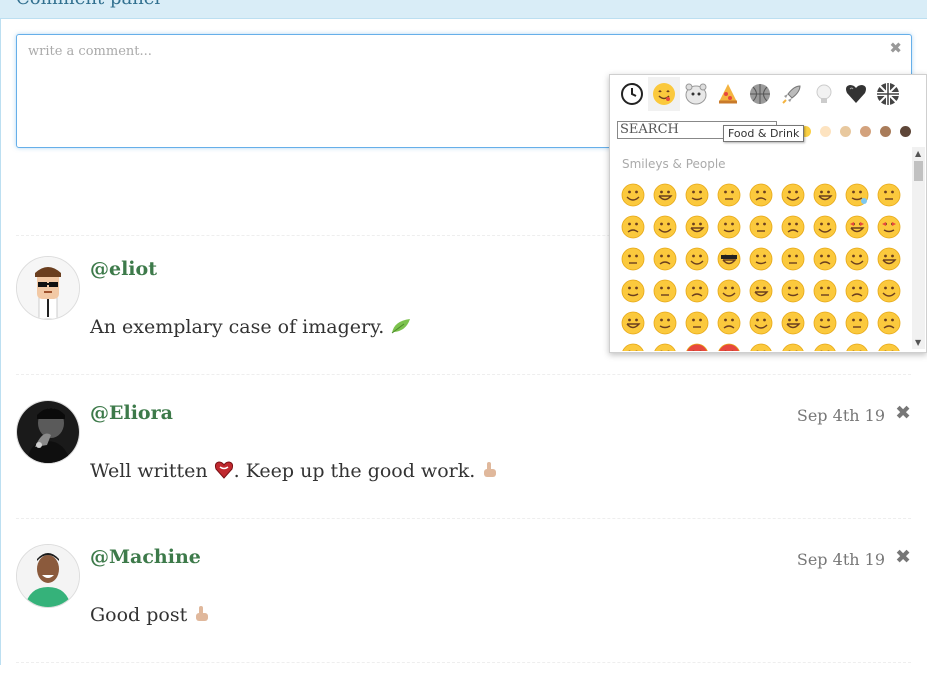 The height and width of the screenshot is (674, 927). What do you see at coordinates (123, 269) in the screenshot?
I see `username: @eliot` at bounding box center [123, 269].